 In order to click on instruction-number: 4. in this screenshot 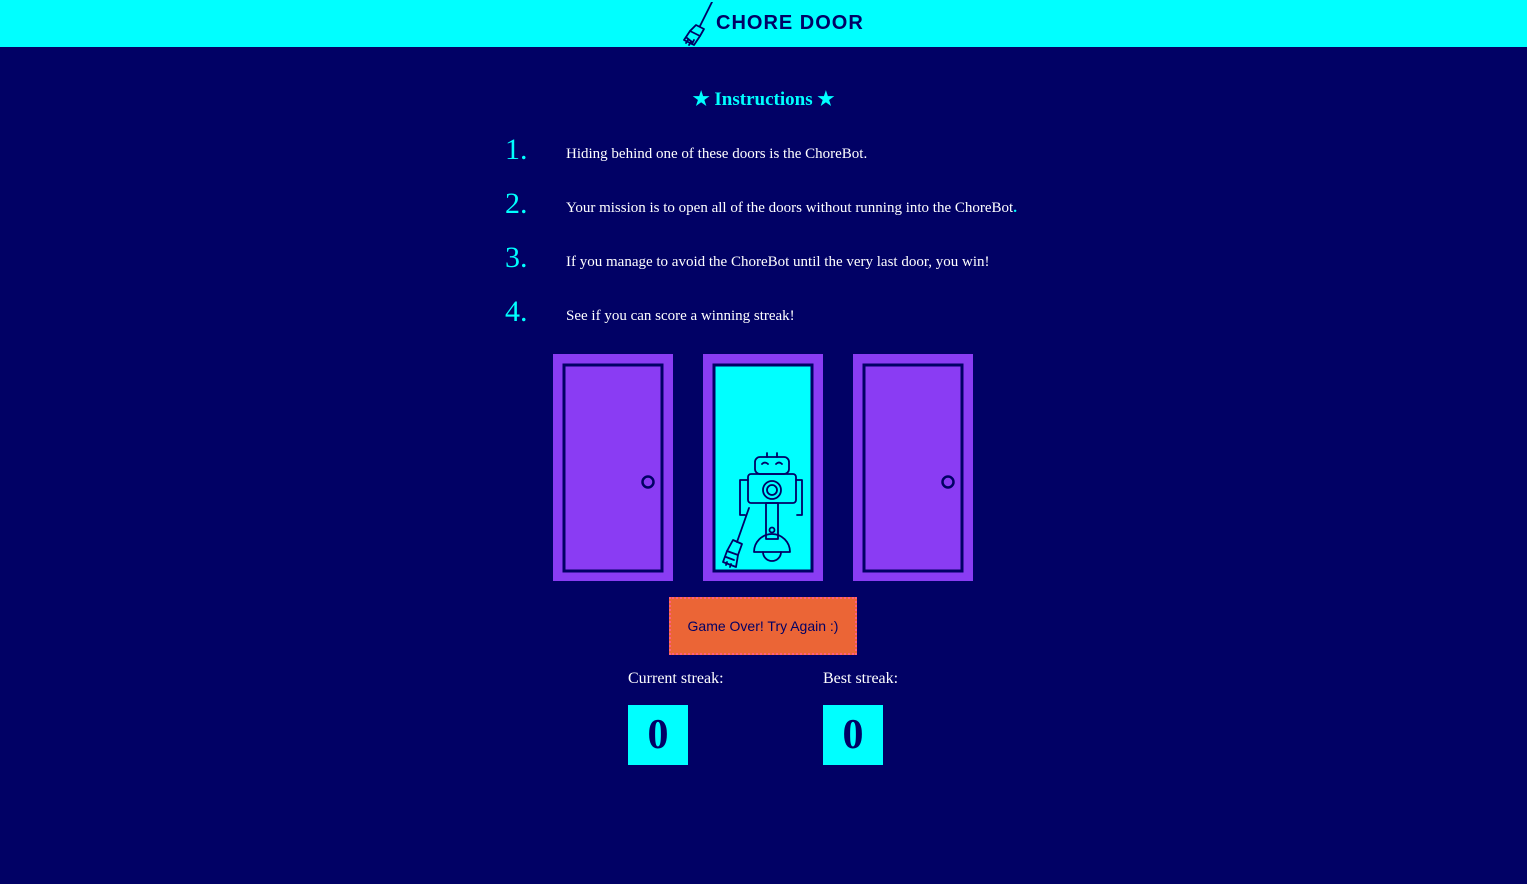, I will do `click(516, 311)`.